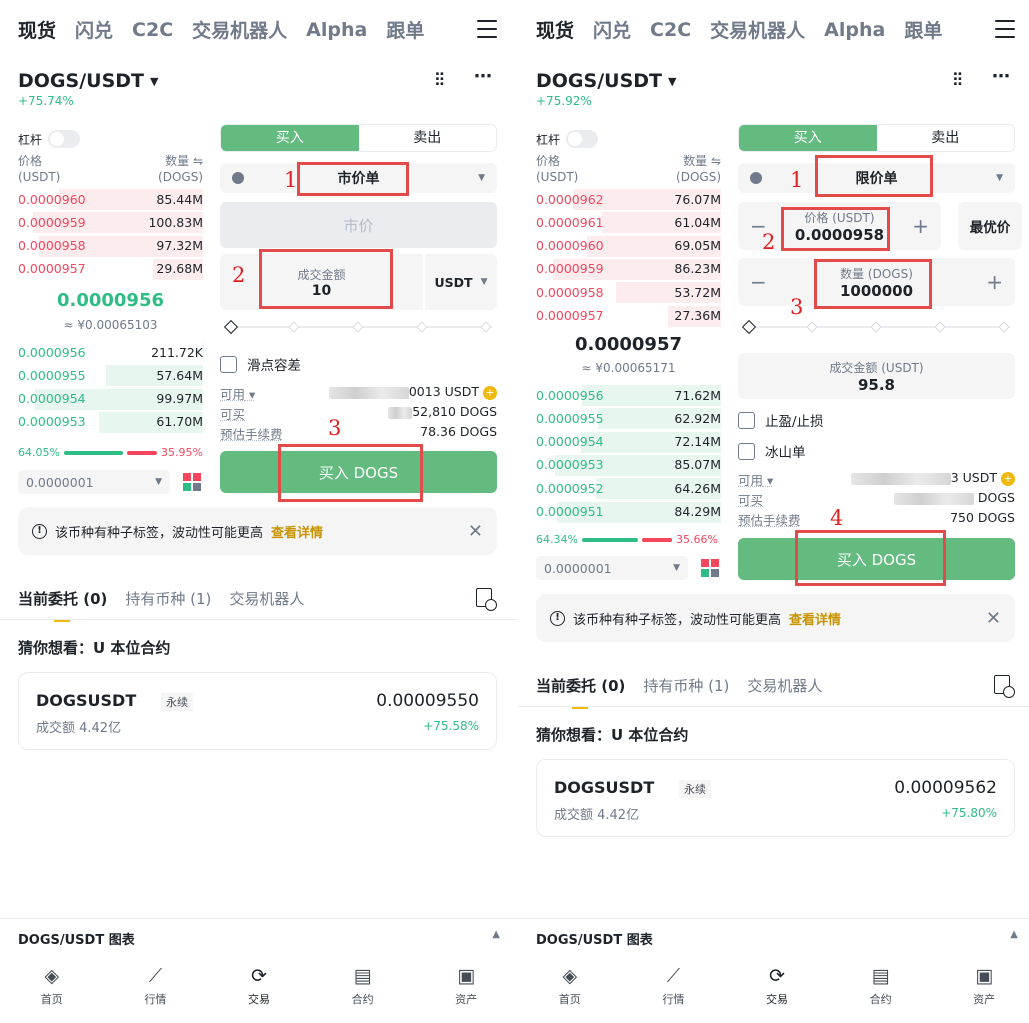  What do you see at coordinates (358, 282) in the screenshot?
I see `amount-field: 成交金额 10 USDT ▼` at bounding box center [358, 282].